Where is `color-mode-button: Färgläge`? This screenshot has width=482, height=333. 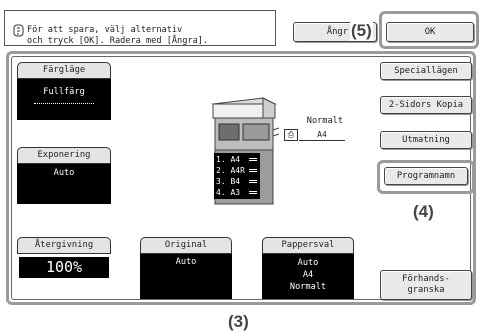
color-mode-button: Färgläge is located at coordinates (64, 70).